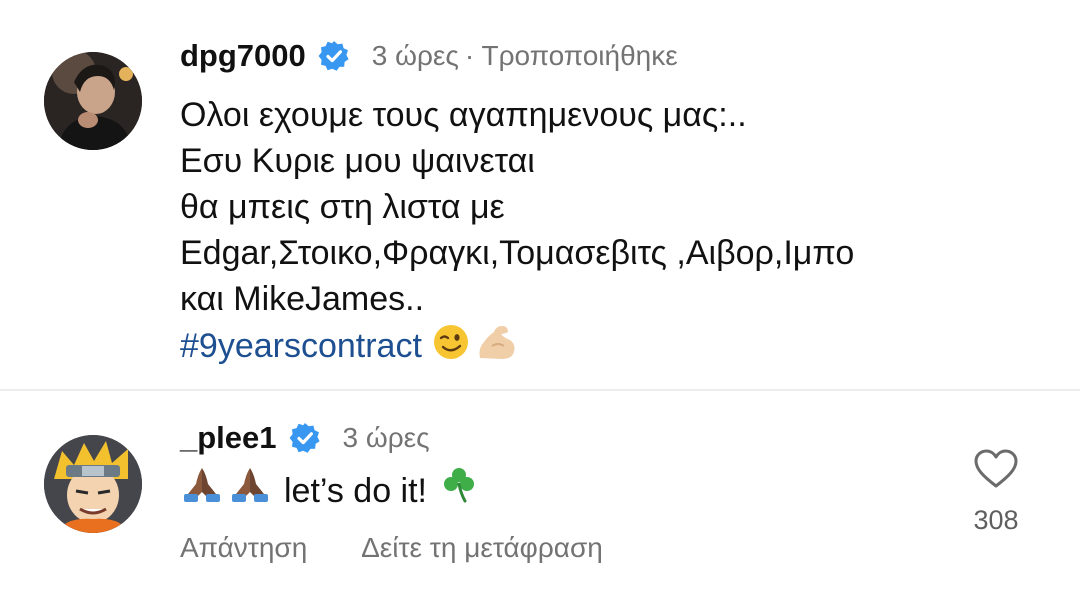 This screenshot has height=590, width=1080. Describe the element at coordinates (459, 491) in the screenshot. I see `shamrock-icon` at that location.